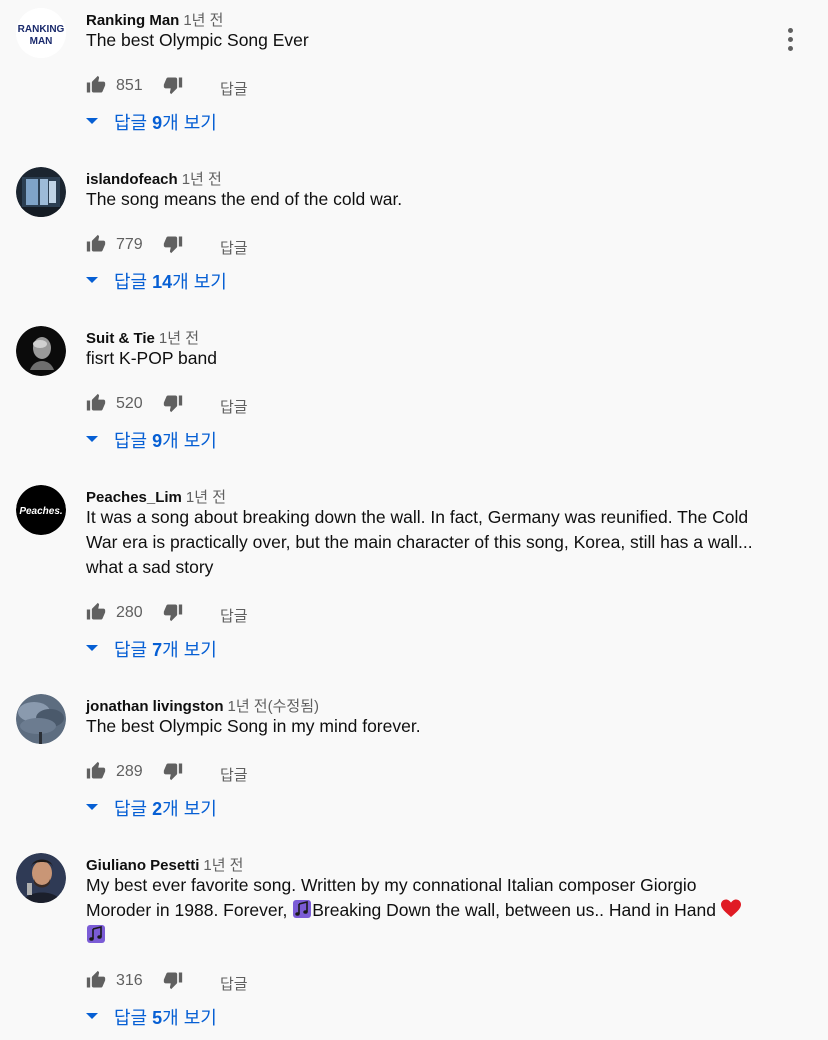 The width and height of the screenshot is (828, 1040). What do you see at coordinates (244, 199) in the screenshot?
I see `comment-text: The song means the end of the cold war.` at bounding box center [244, 199].